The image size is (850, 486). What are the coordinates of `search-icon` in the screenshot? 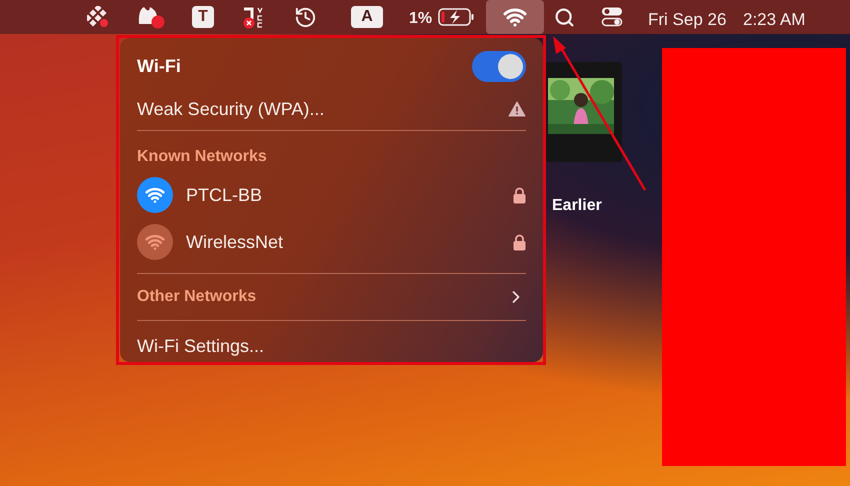 It's located at (564, 17).